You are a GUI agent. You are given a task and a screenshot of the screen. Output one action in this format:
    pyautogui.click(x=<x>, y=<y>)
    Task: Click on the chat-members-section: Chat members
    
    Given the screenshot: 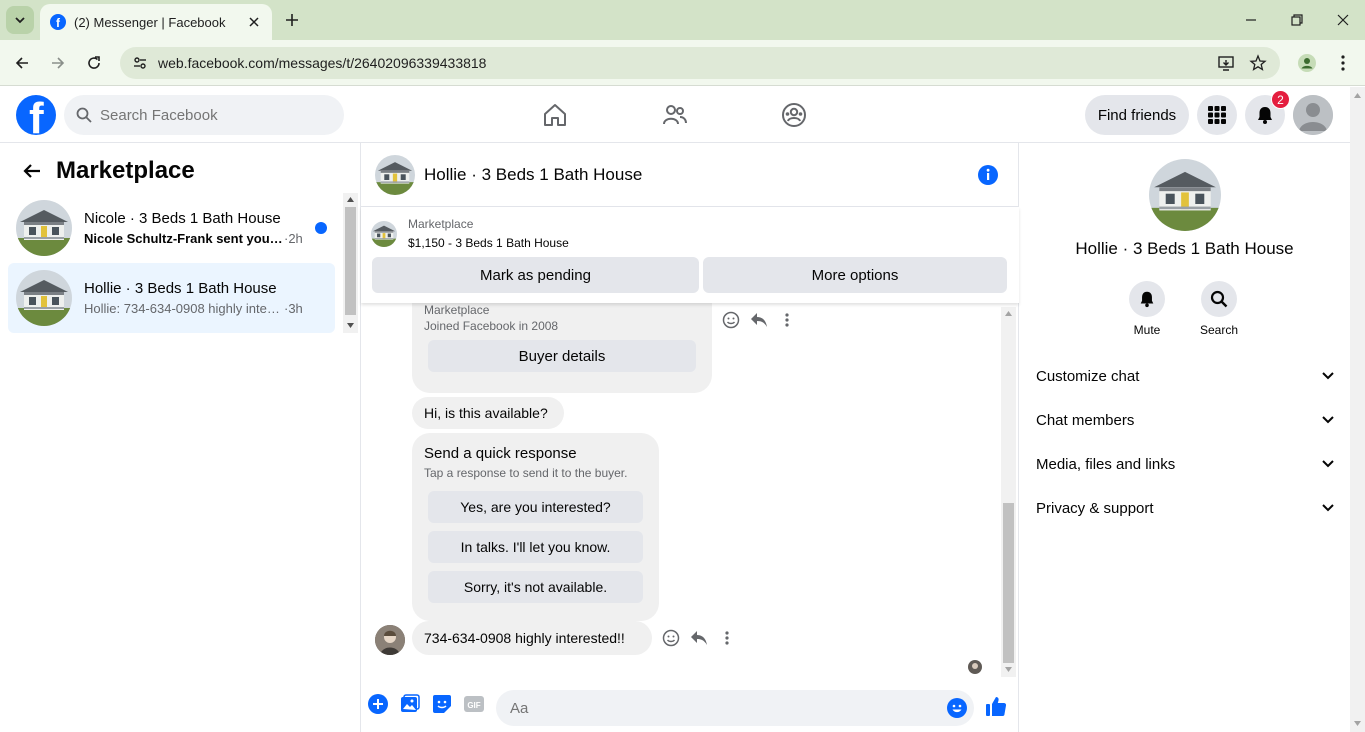 What is the action you would take?
    pyautogui.click(x=1184, y=420)
    